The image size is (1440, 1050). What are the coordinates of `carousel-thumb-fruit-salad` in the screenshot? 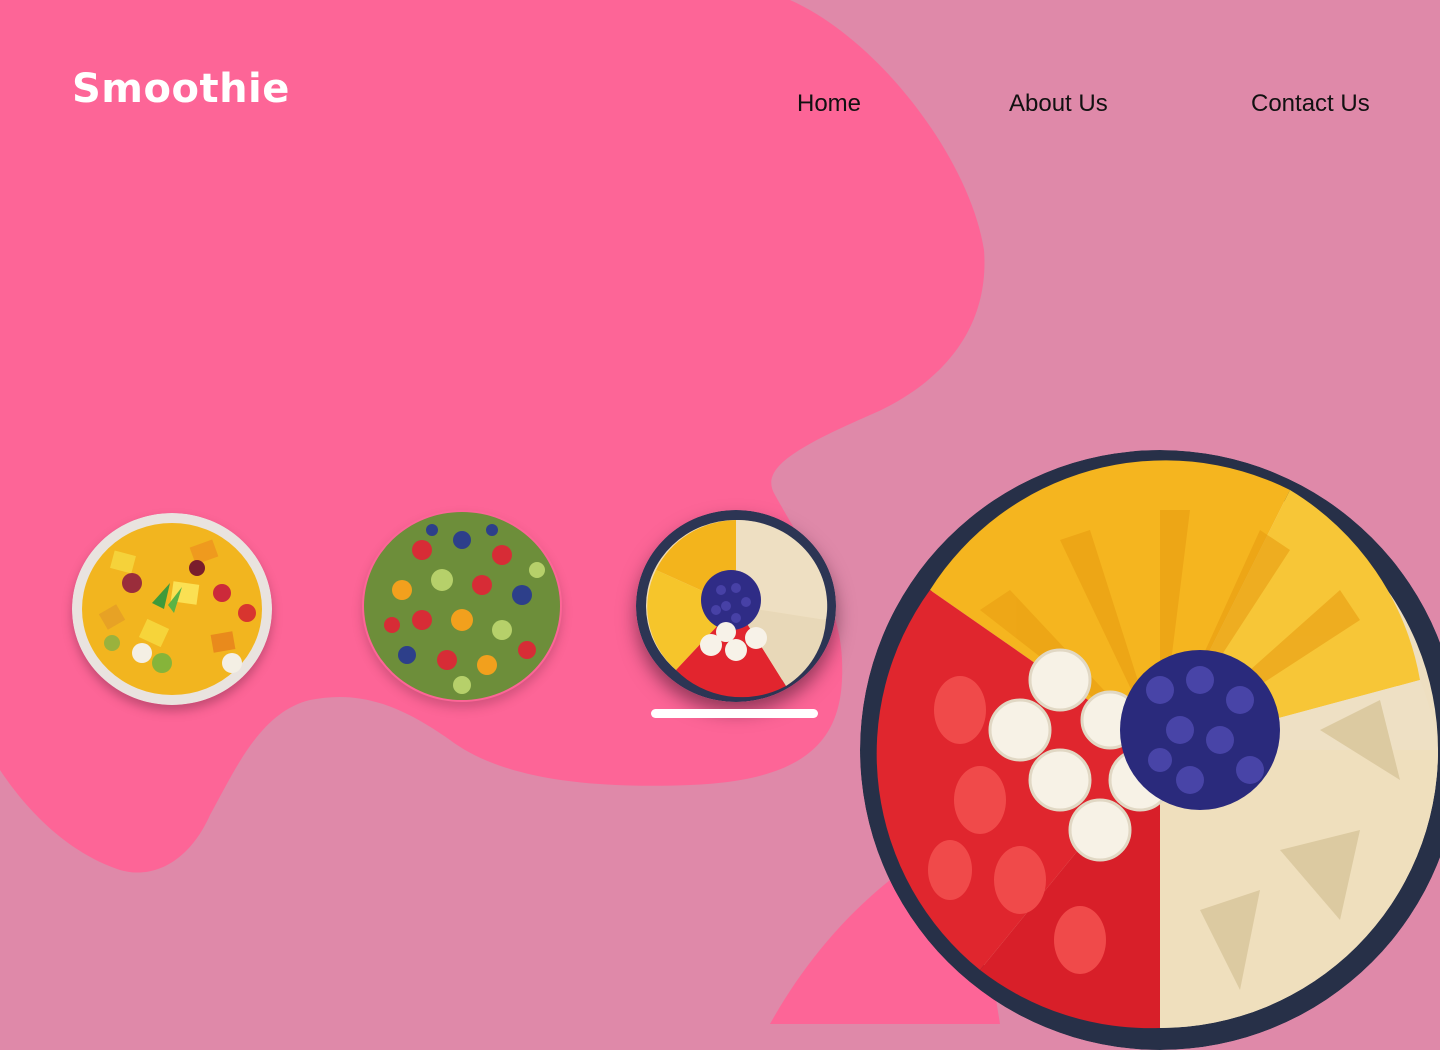 It's located at (172, 609).